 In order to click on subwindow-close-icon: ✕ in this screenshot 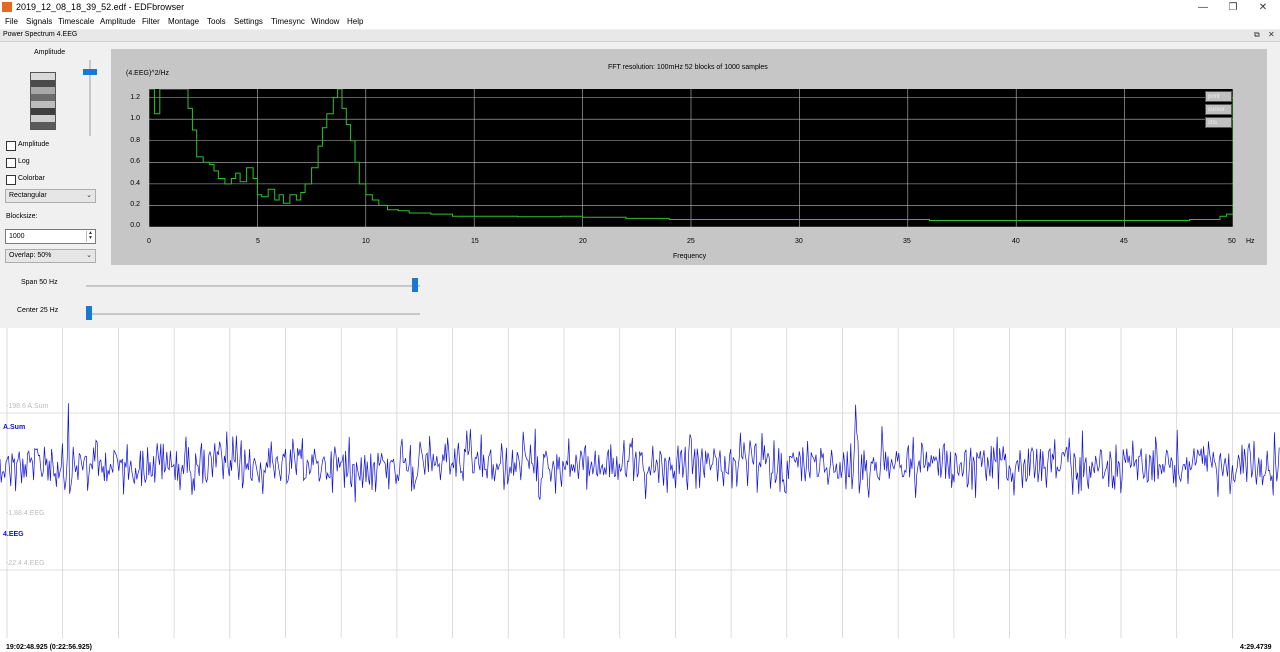, I will do `click(1271, 34)`.